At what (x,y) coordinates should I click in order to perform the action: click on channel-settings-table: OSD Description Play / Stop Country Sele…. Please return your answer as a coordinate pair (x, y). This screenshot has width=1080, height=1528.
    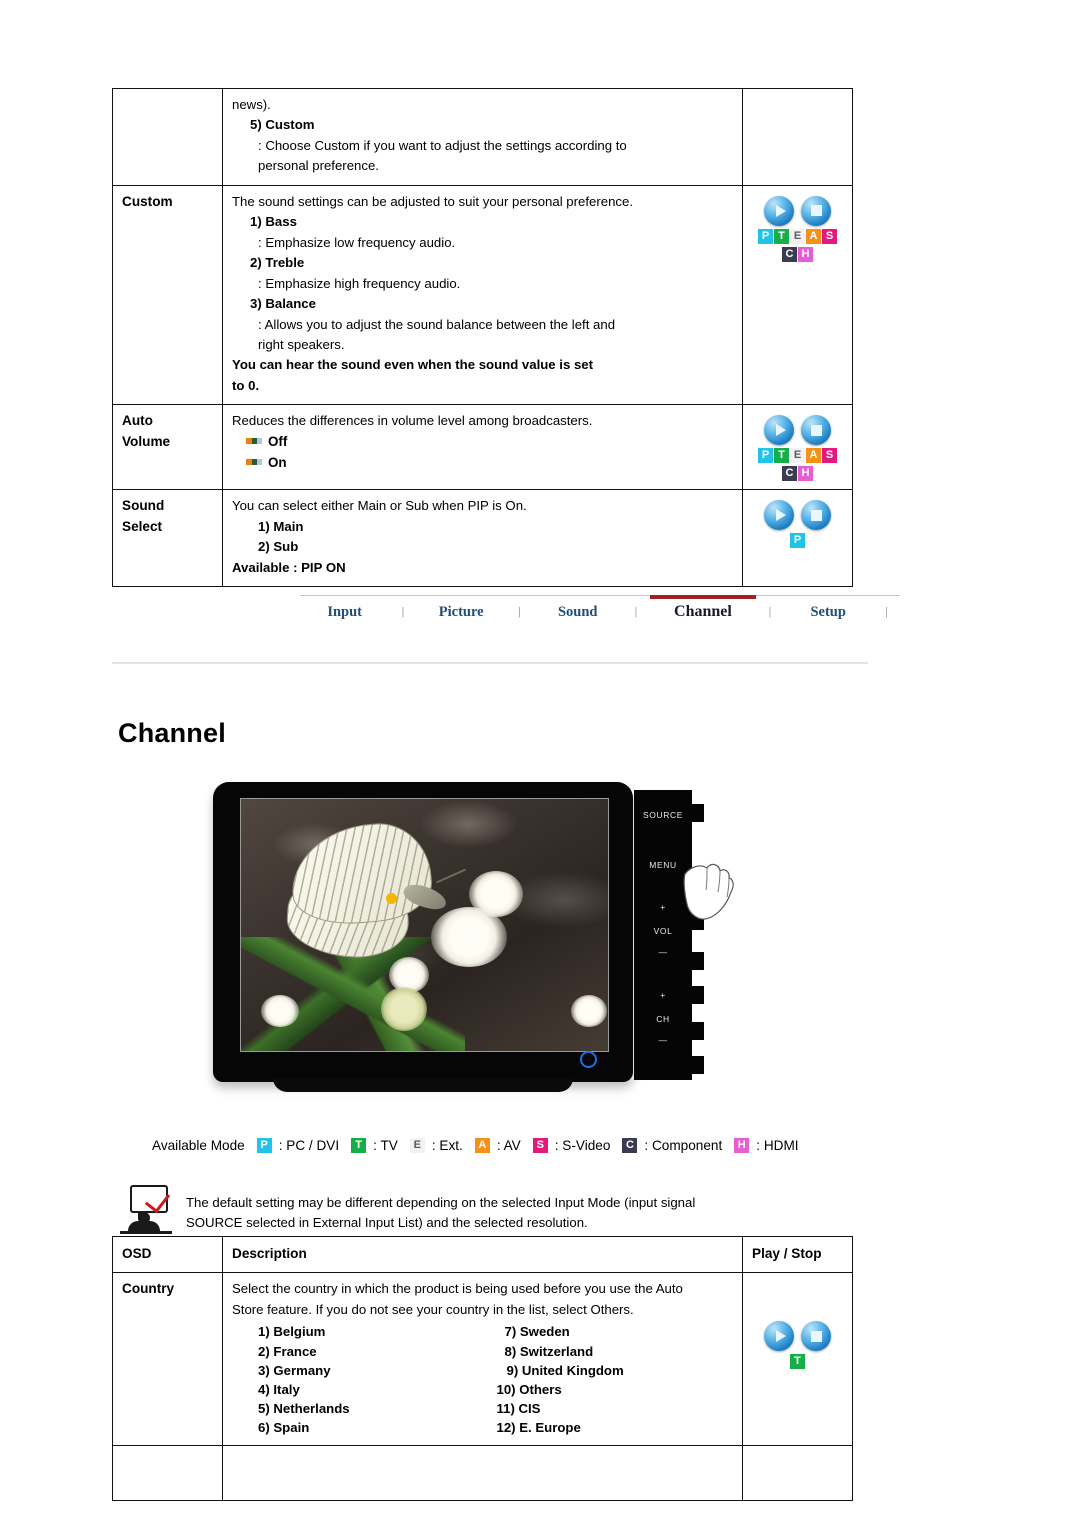
    Looking at the image, I should click on (482, 1368).